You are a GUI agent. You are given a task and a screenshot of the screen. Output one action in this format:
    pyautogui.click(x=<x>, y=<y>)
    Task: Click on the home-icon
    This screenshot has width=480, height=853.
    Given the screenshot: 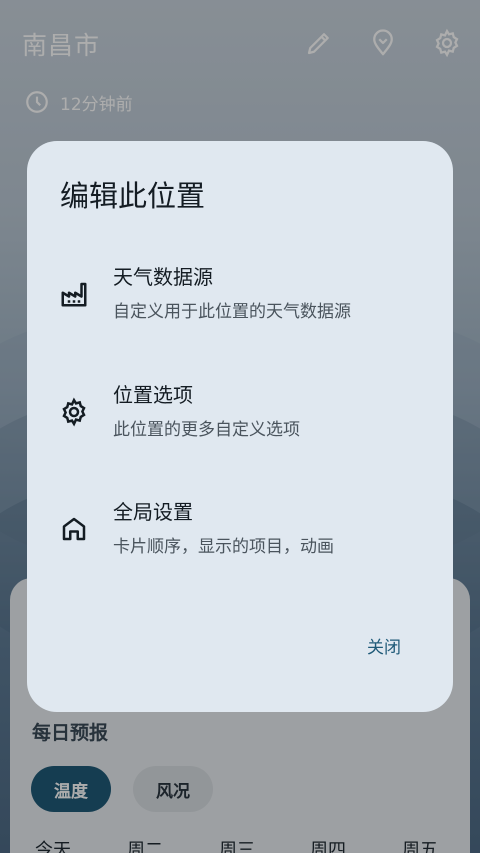 What is the action you would take?
    pyautogui.click(x=74, y=529)
    